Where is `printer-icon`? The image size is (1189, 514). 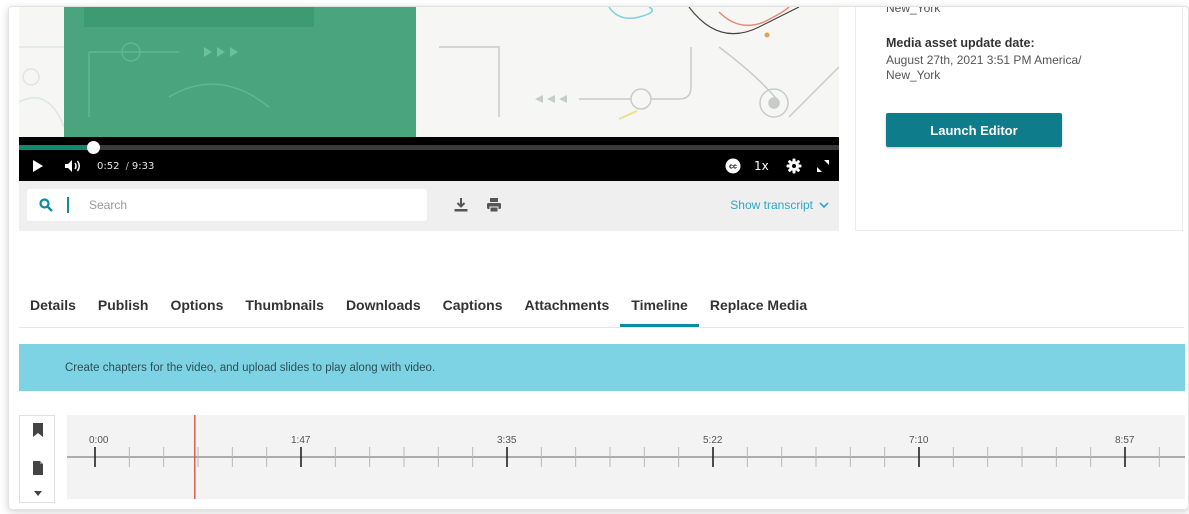 printer-icon is located at coordinates (494, 205).